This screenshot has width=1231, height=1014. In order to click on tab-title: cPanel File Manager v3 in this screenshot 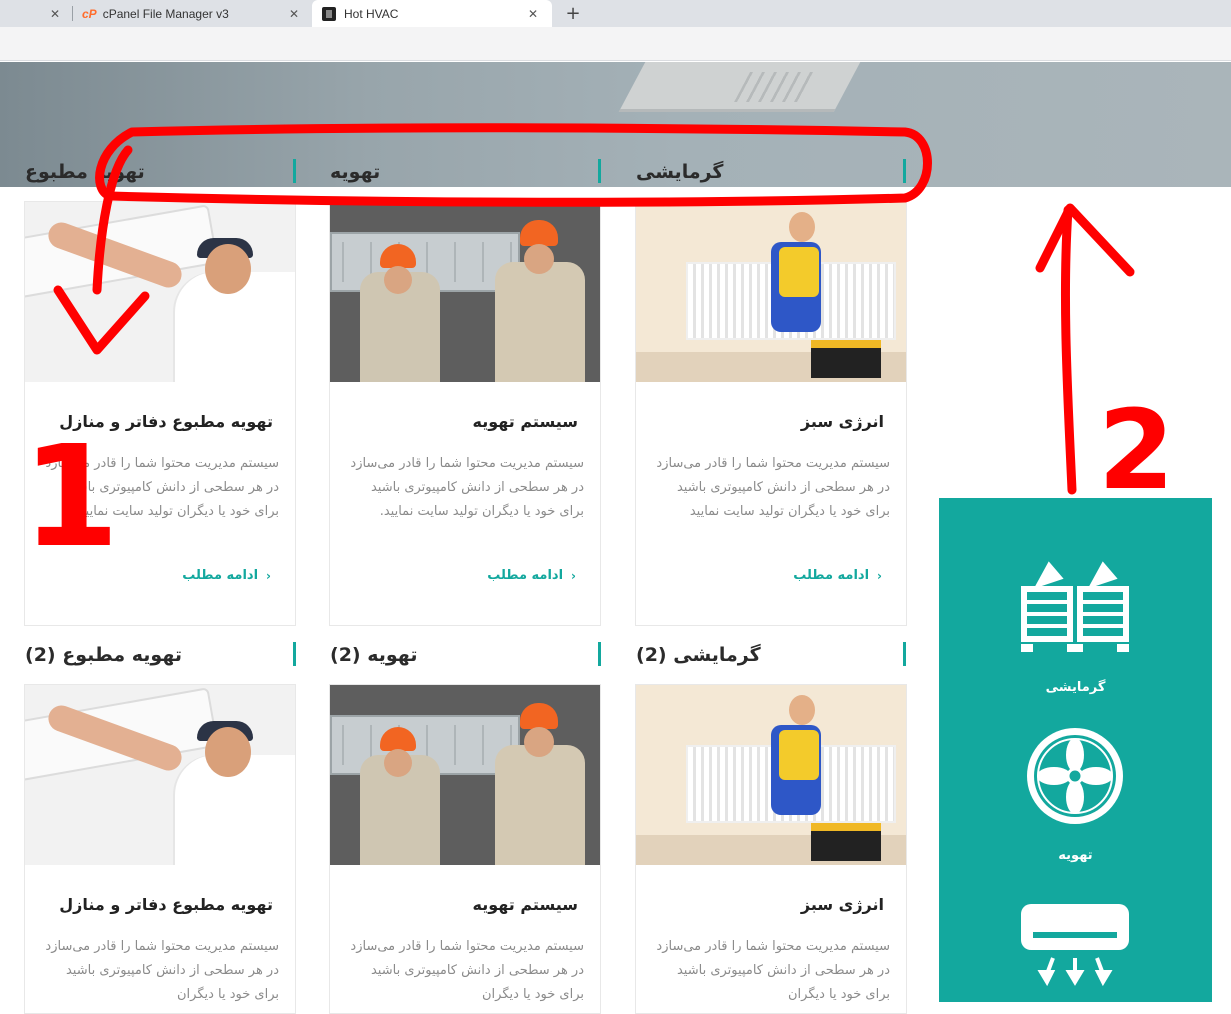, I will do `click(165, 13)`.